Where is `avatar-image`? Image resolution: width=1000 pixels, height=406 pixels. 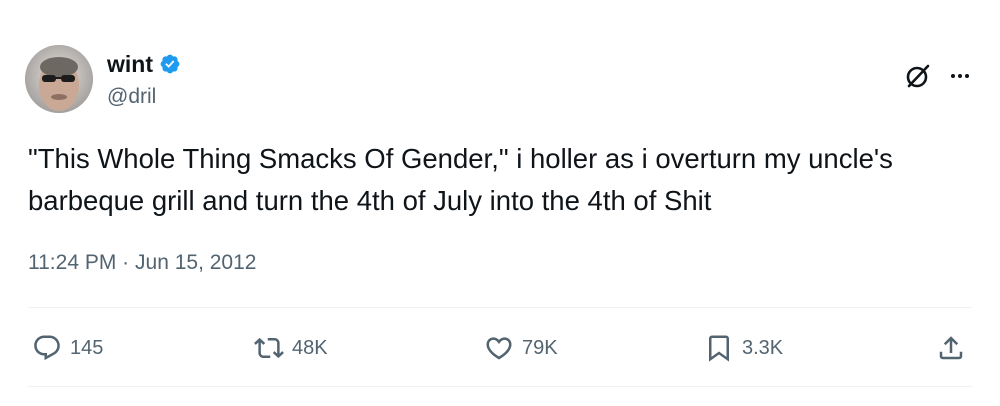 avatar-image is located at coordinates (59, 79).